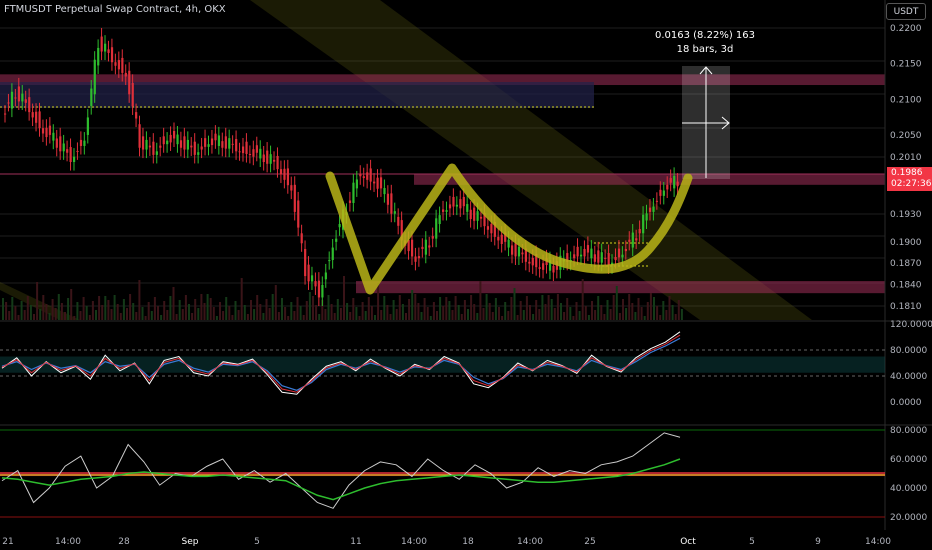 This screenshot has height=550, width=932. Describe the element at coordinates (818, 542) in the screenshot. I see `time-axis-label: 9` at that location.